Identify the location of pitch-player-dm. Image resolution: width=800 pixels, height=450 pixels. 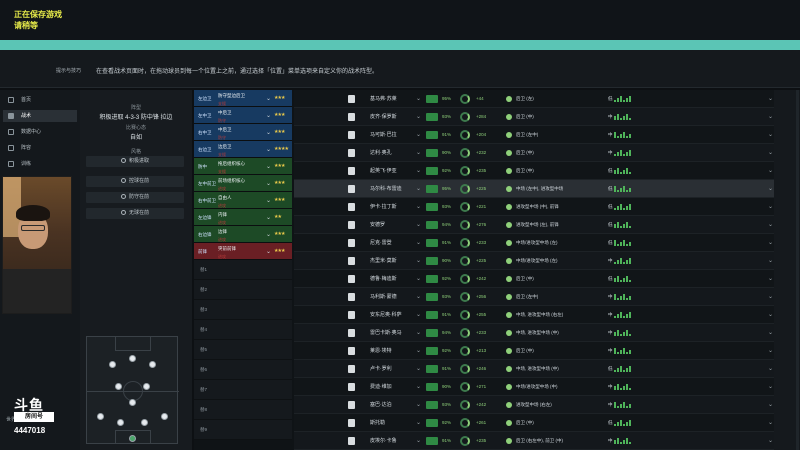
(132, 402).